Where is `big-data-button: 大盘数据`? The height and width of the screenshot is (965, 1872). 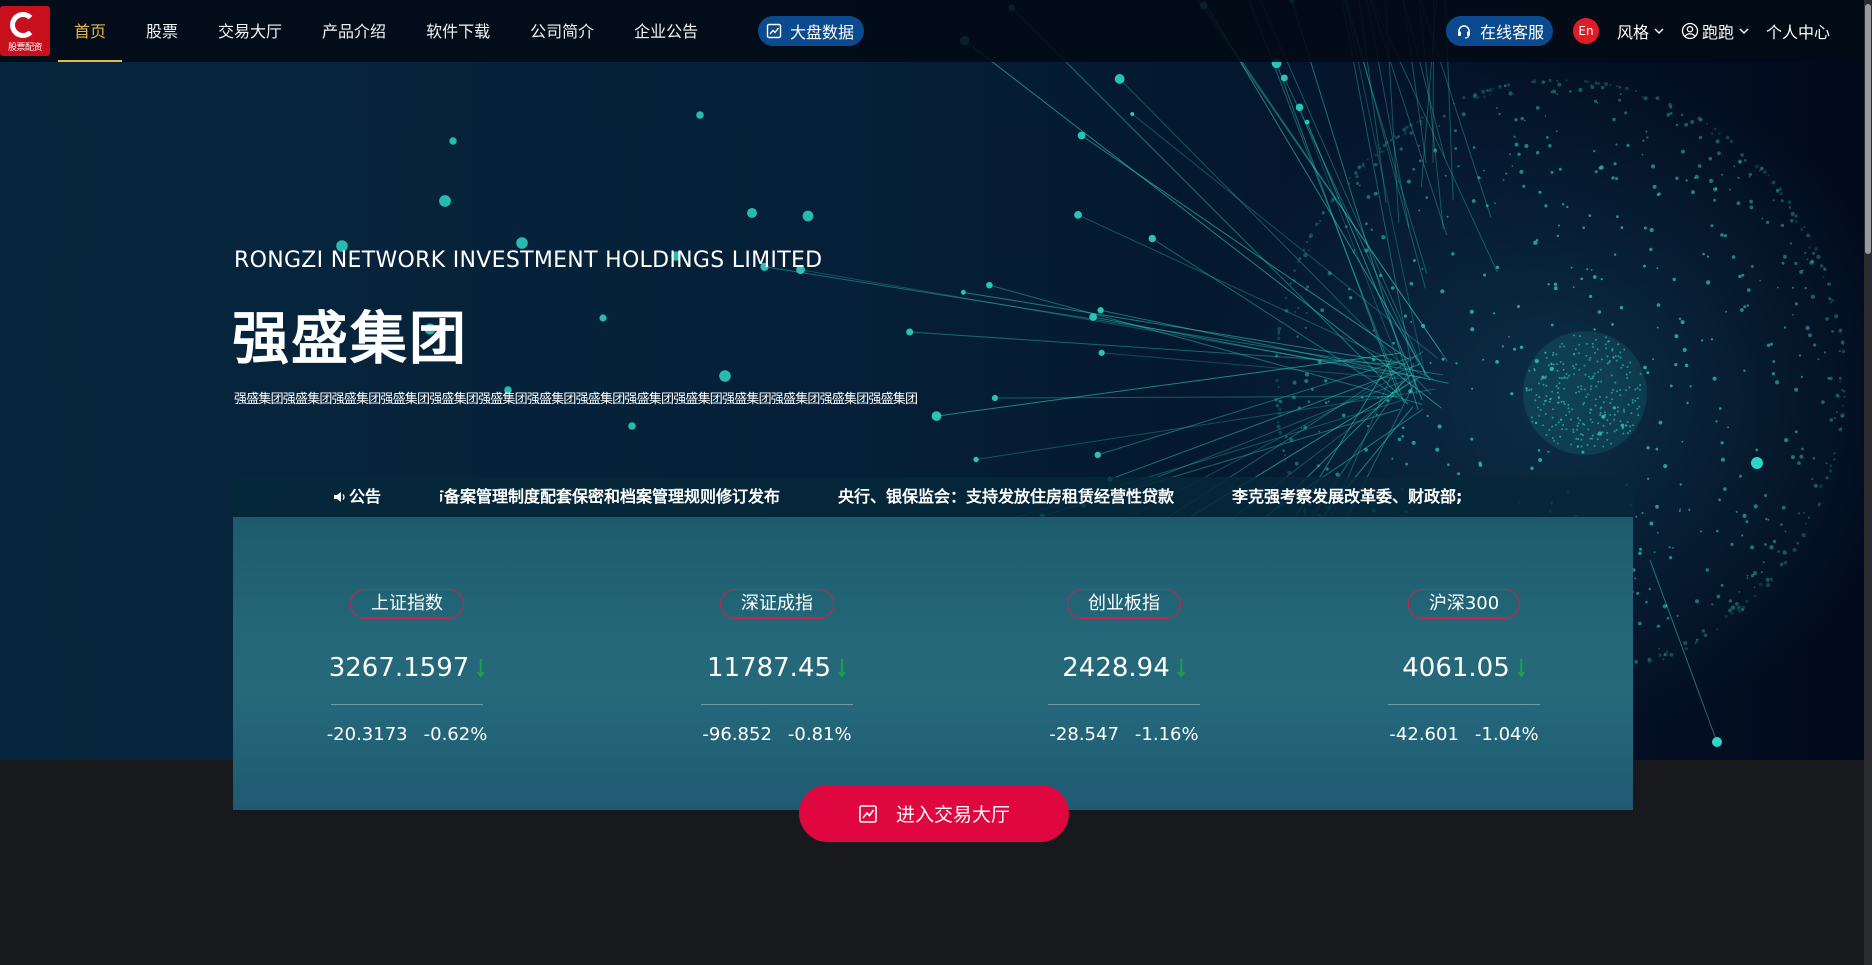 big-data-button: 大盘数据 is located at coordinates (811, 31).